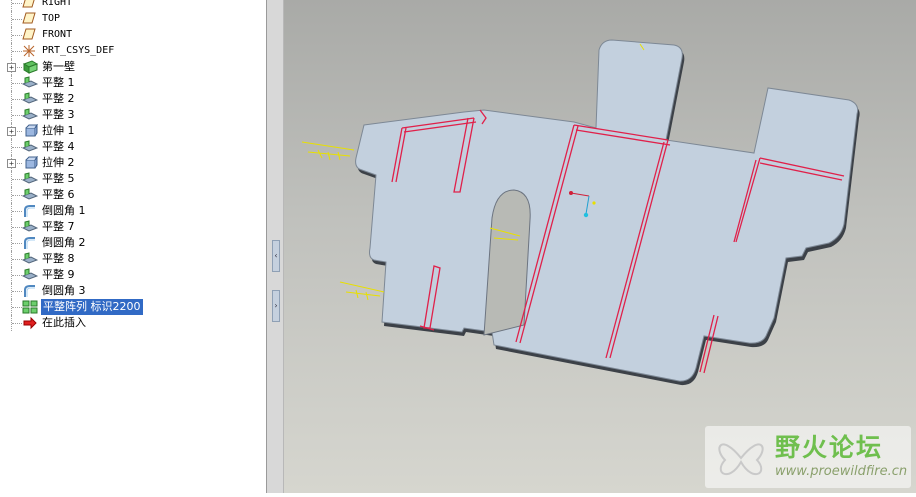 Image resolution: width=916 pixels, height=497 pixels. What do you see at coordinates (133, 67) in the screenshot?
I see `tree-item: + 第一壁` at bounding box center [133, 67].